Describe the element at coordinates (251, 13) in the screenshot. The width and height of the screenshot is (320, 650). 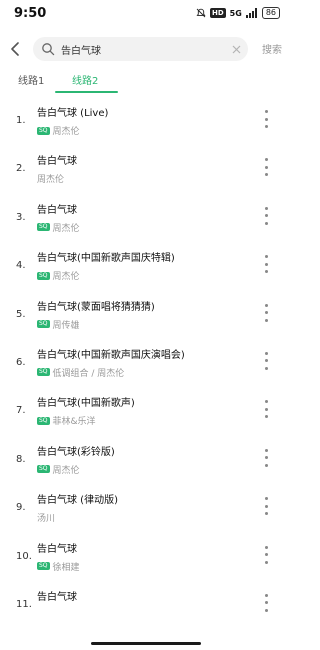
I see `signal-icon` at that location.